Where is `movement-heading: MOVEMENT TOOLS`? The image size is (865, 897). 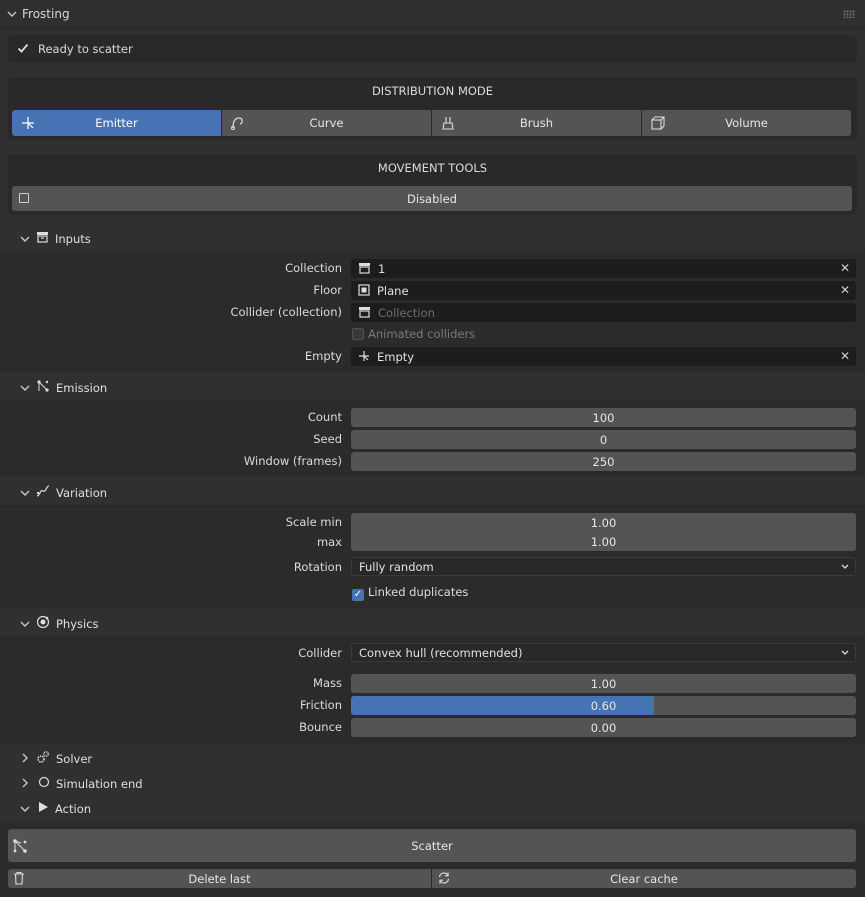 movement-heading: MOVEMENT TOOLS is located at coordinates (432, 168).